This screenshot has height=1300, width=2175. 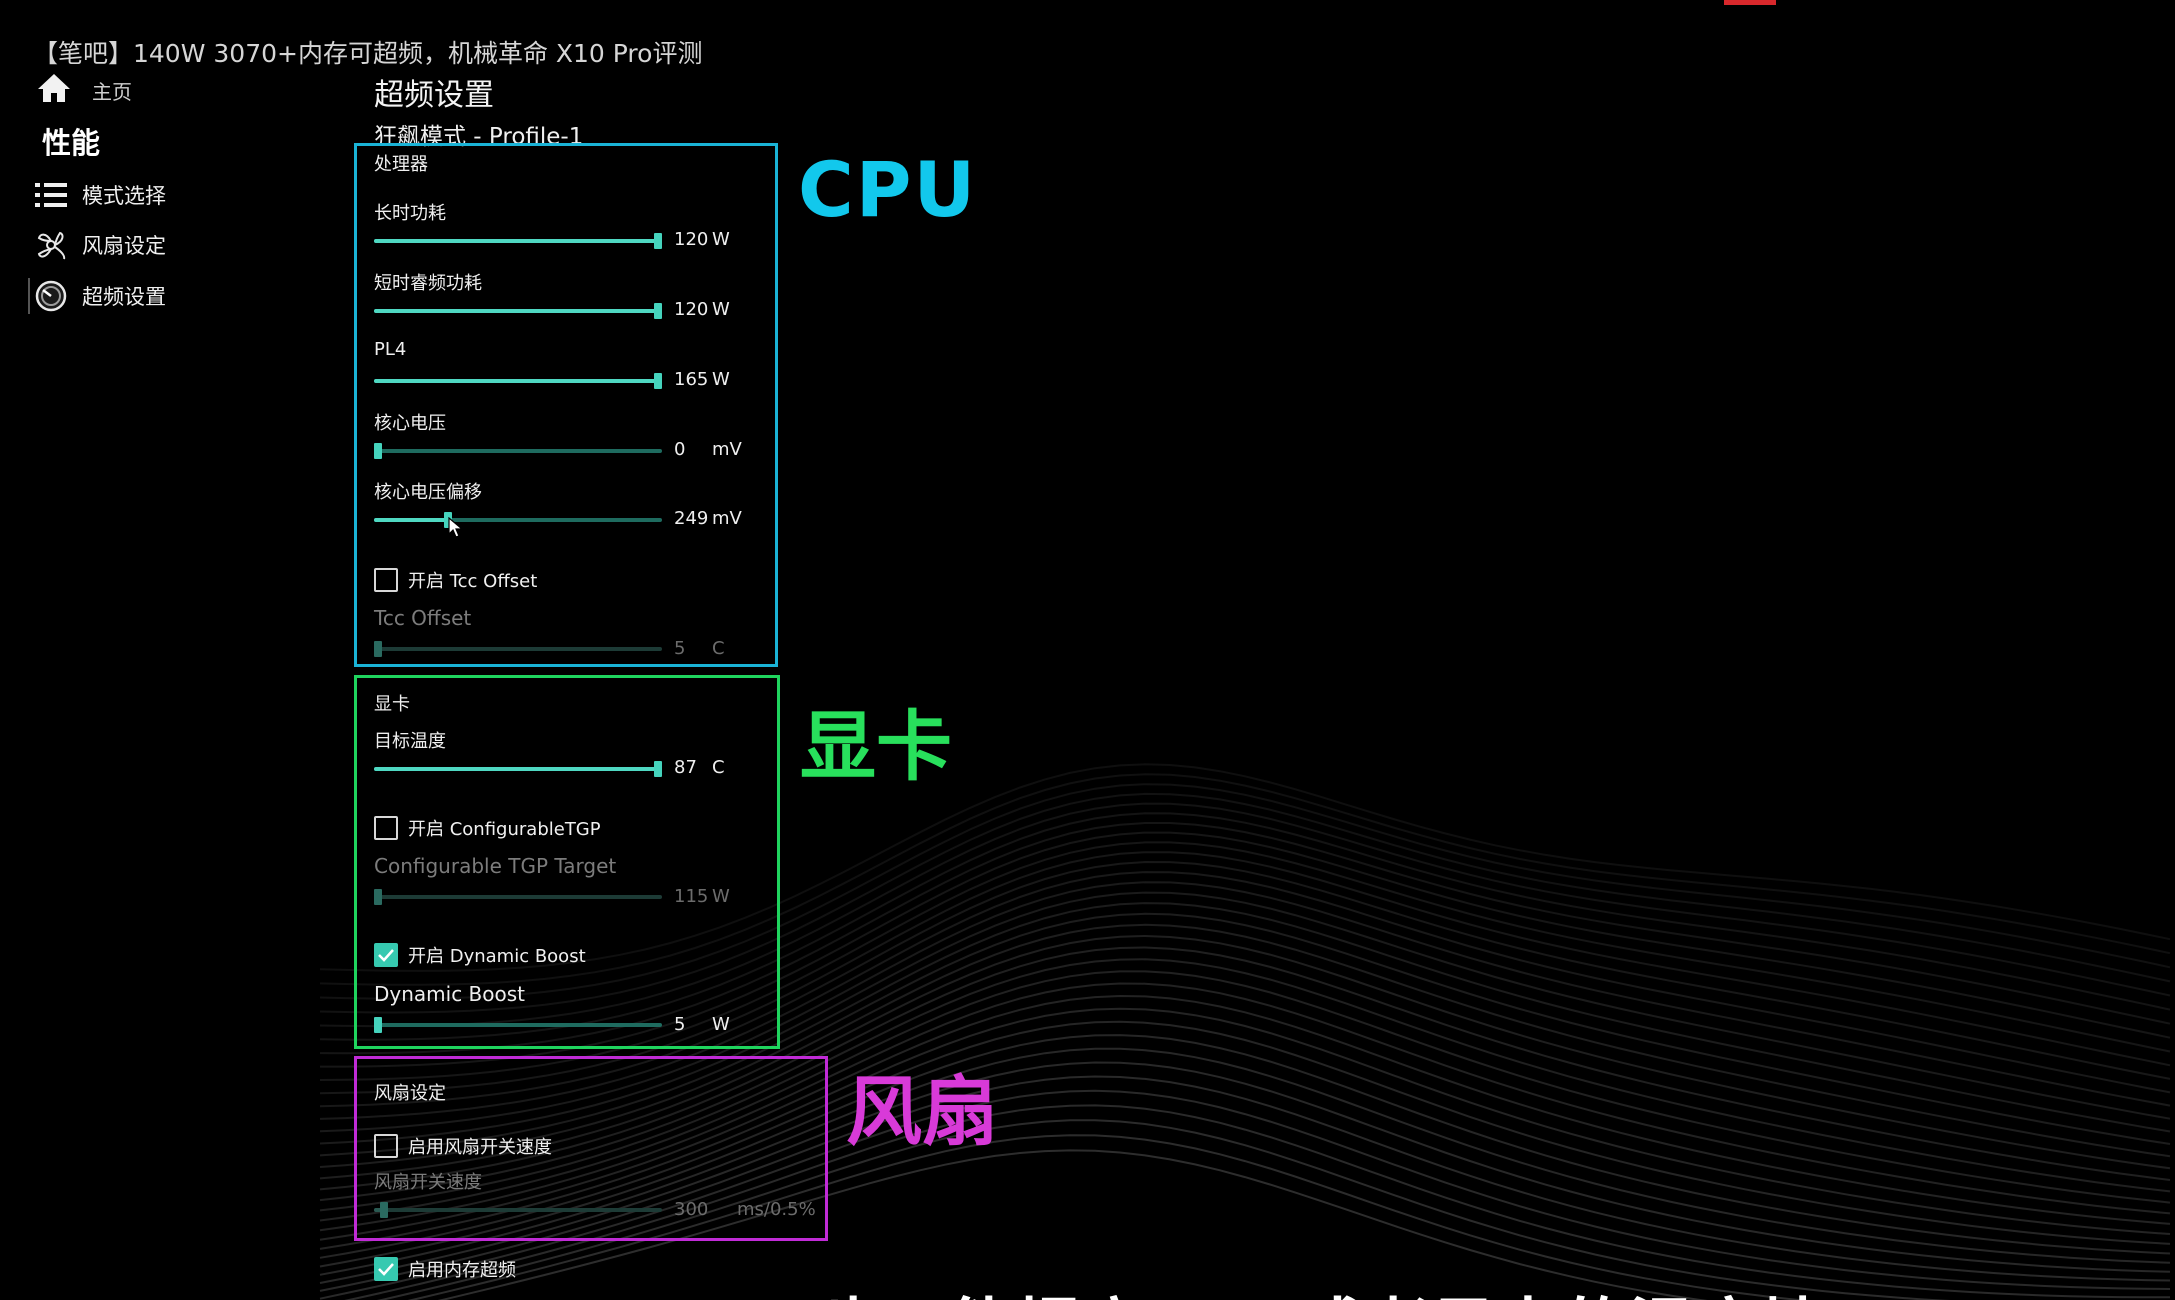 I want to click on video-title: 【笔吧】140W 3070+内存可超频，机械革命 X10 Pro评测, so click(x=368, y=53).